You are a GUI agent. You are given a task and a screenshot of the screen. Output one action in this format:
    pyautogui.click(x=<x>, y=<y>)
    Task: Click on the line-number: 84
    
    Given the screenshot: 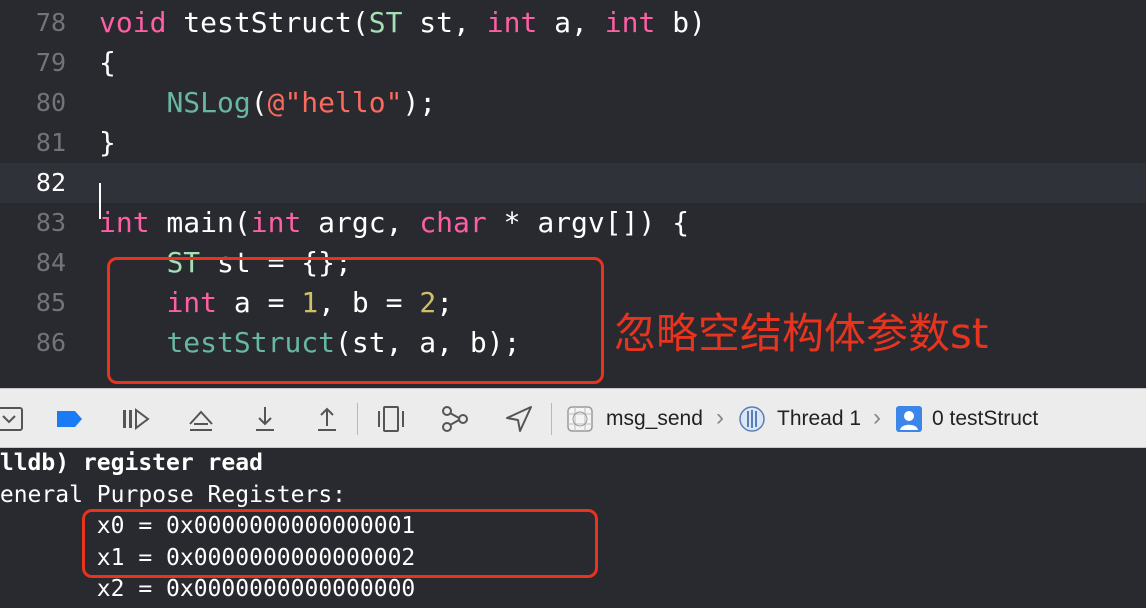 What is the action you would take?
    pyautogui.click(x=50, y=262)
    